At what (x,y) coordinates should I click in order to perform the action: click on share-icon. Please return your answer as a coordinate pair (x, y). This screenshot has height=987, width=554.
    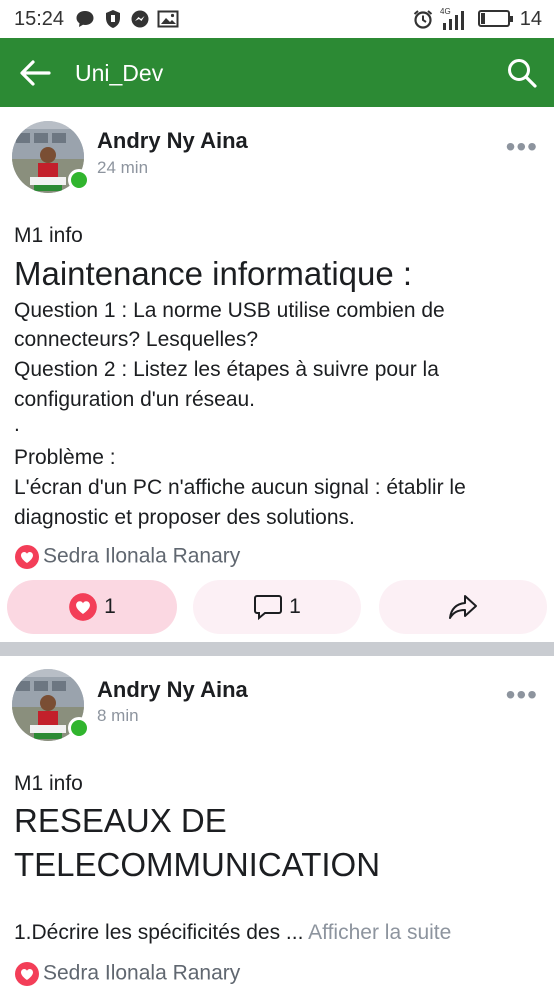
    Looking at the image, I should click on (463, 607).